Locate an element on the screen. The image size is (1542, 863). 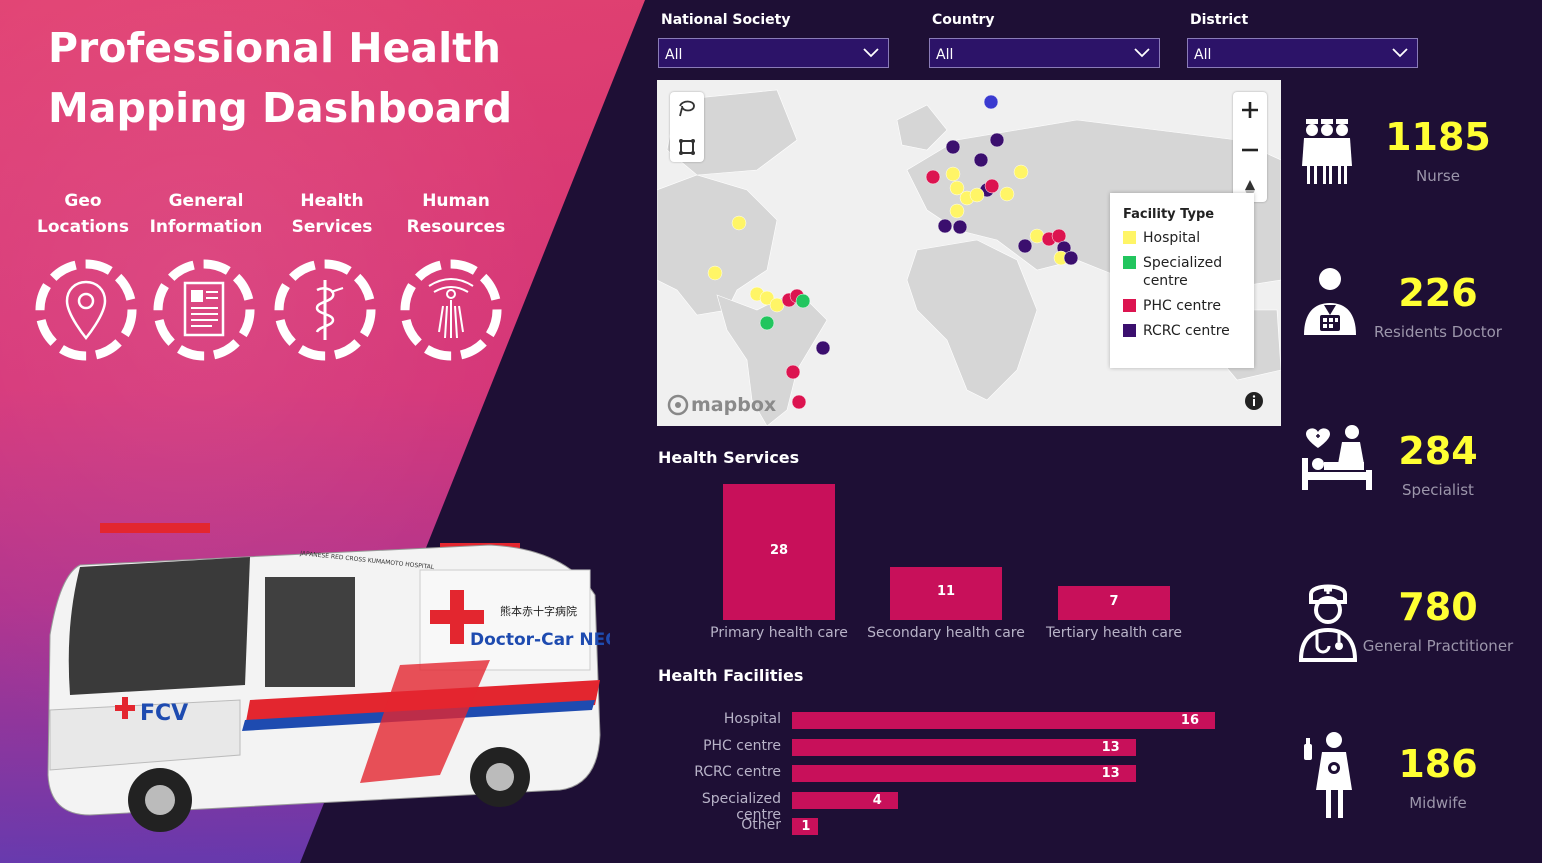
title-line-2: Mapping Dashboard is located at coordinates (280, 108).